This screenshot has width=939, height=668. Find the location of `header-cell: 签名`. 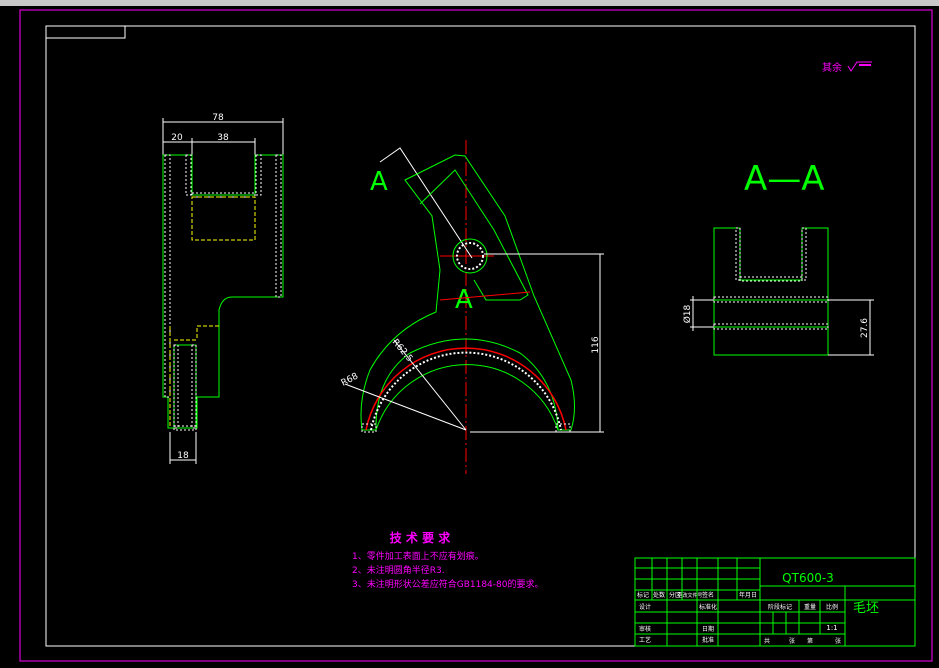

header-cell: 签名 is located at coordinates (708, 595).